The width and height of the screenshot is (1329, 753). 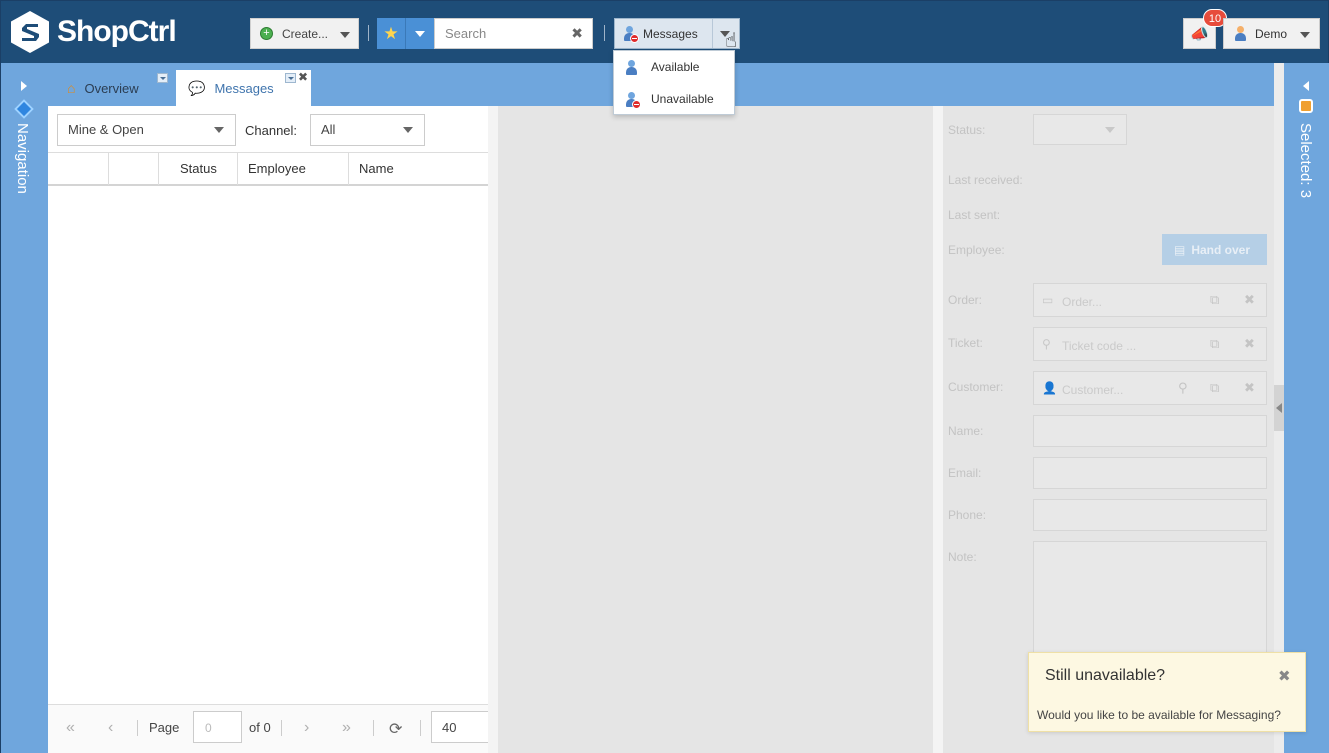 What do you see at coordinates (292, 169) in the screenshot?
I see `column-header-employee: Employee` at bounding box center [292, 169].